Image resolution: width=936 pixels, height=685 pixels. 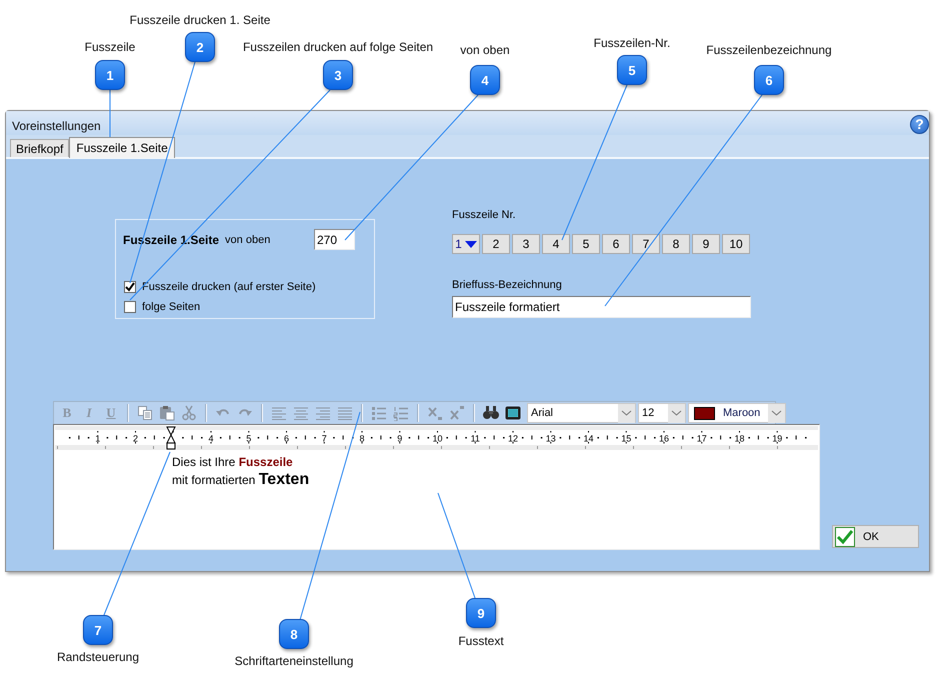 What do you see at coordinates (589, 439) in the screenshot?
I see `ruler-number: 14` at bounding box center [589, 439].